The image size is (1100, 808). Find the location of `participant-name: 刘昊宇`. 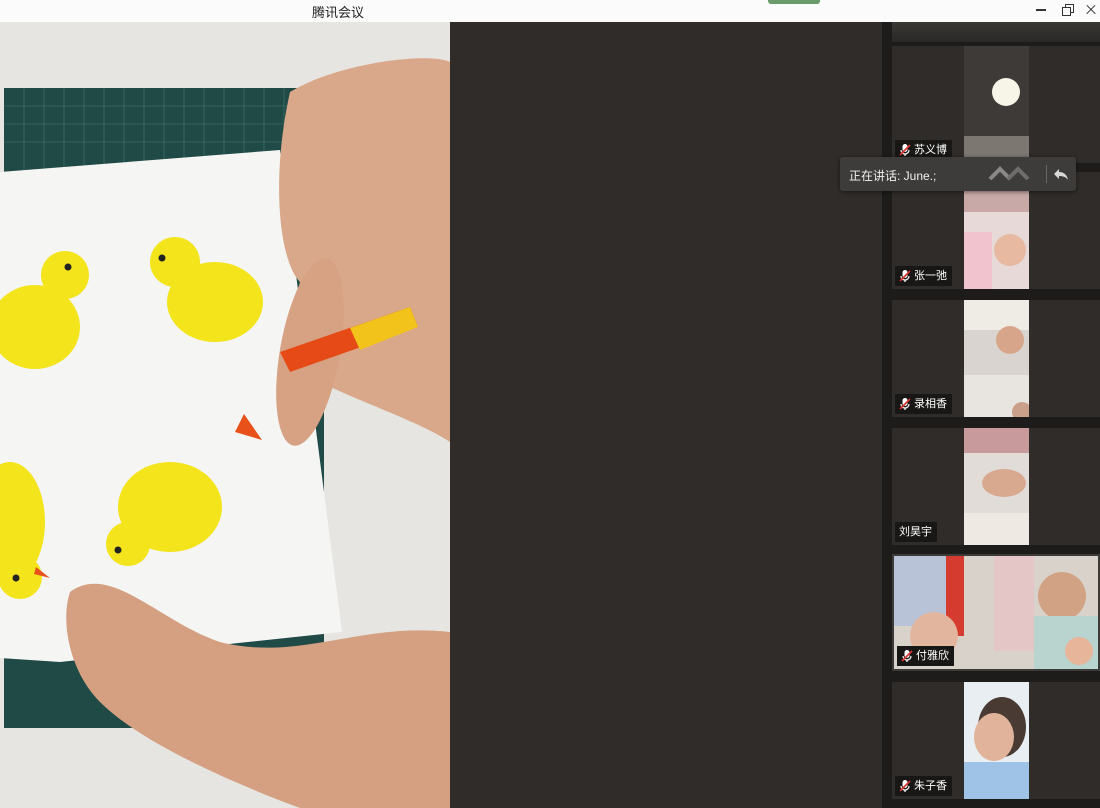

participant-name: 刘昊宇 is located at coordinates (915, 532).